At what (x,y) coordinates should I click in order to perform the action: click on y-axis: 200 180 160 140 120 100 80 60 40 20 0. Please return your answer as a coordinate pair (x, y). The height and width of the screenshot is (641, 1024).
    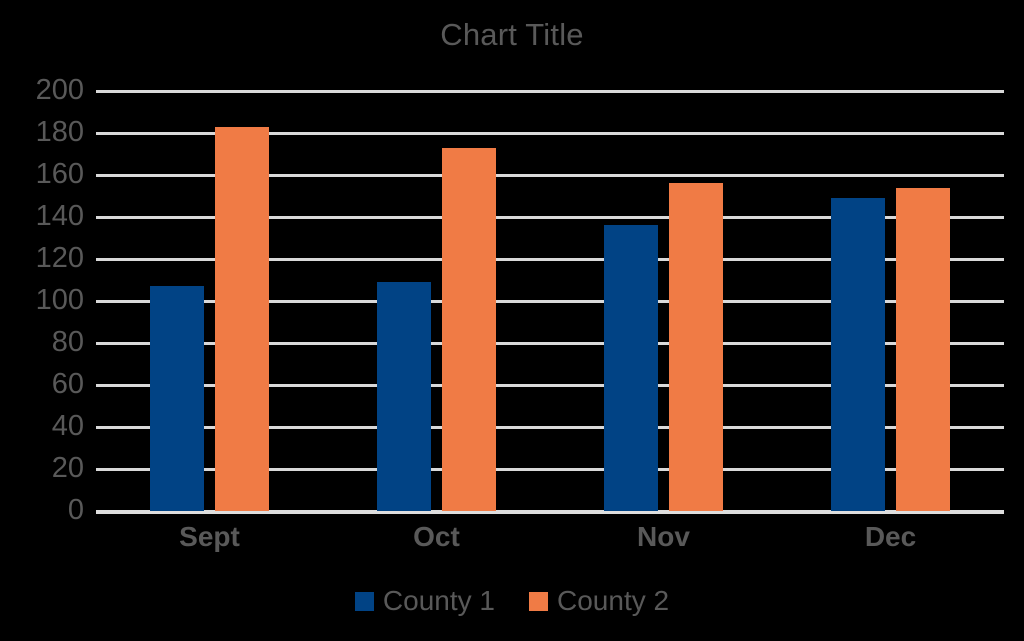
    Looking at the image, I should click on (42, 300).